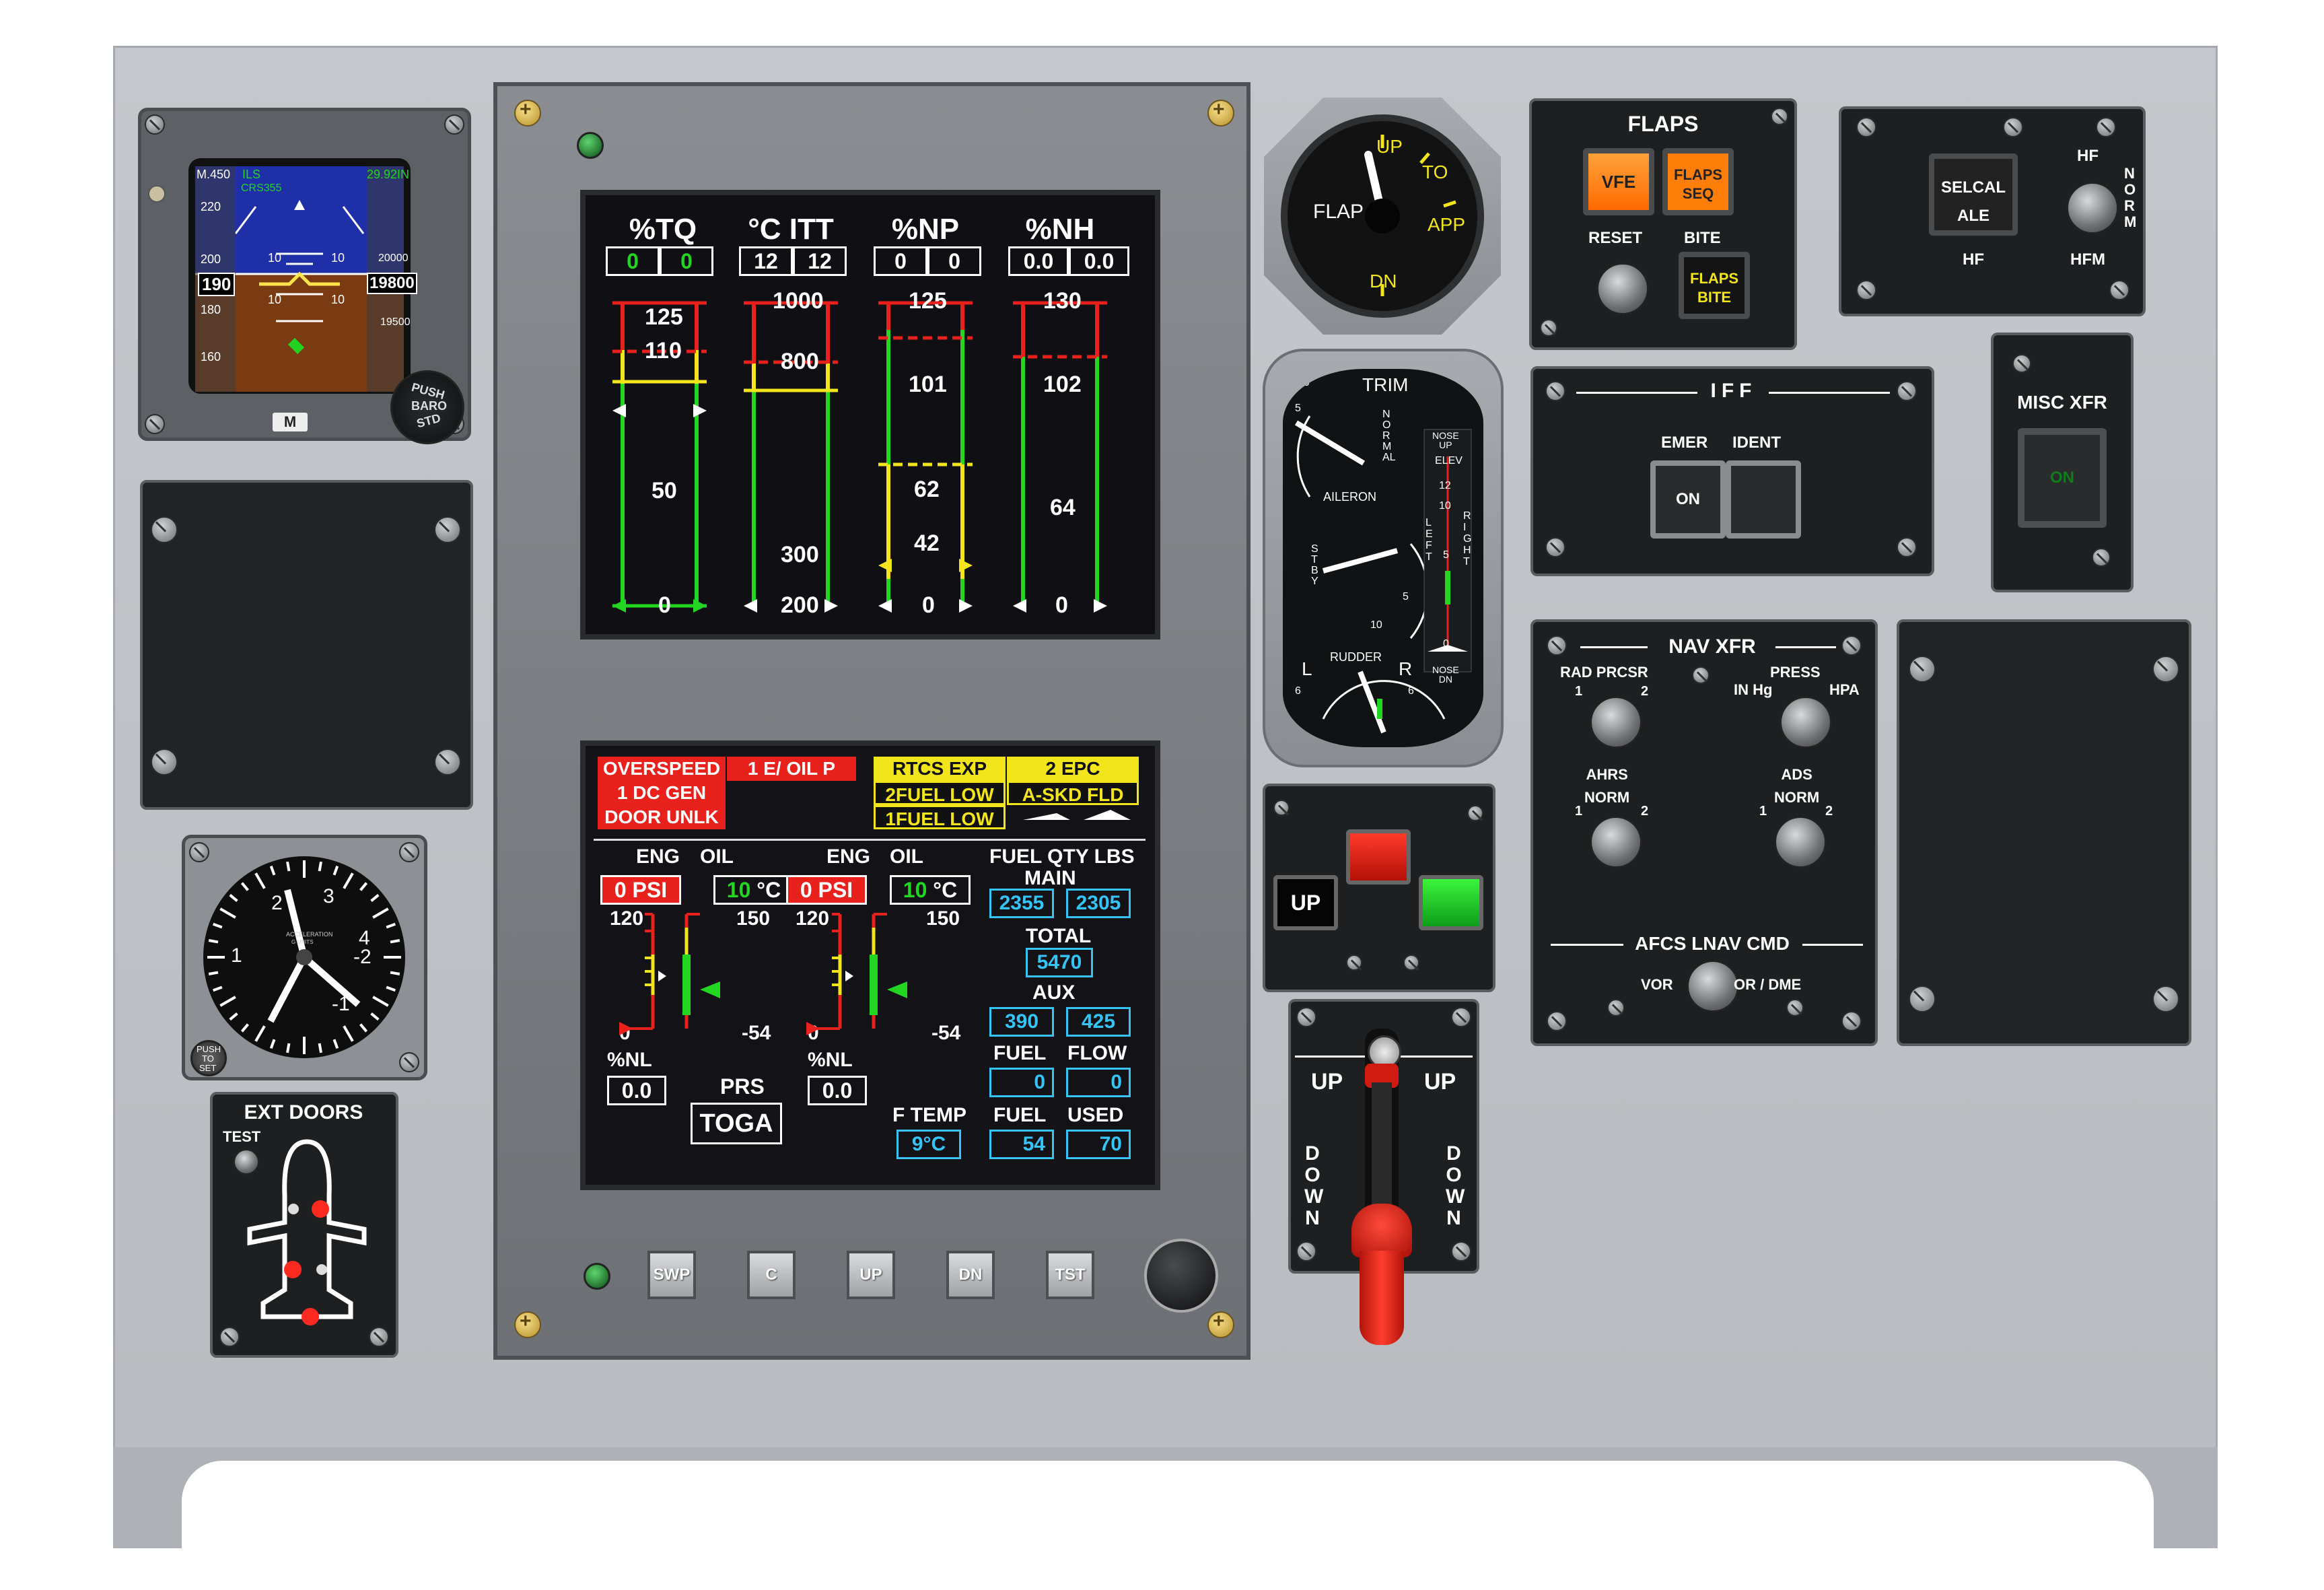 The width and height of the screenshot is (2324, 1590). I want to click on rad-prcsr-label: RAD PRCSR, so click(1604, 672).